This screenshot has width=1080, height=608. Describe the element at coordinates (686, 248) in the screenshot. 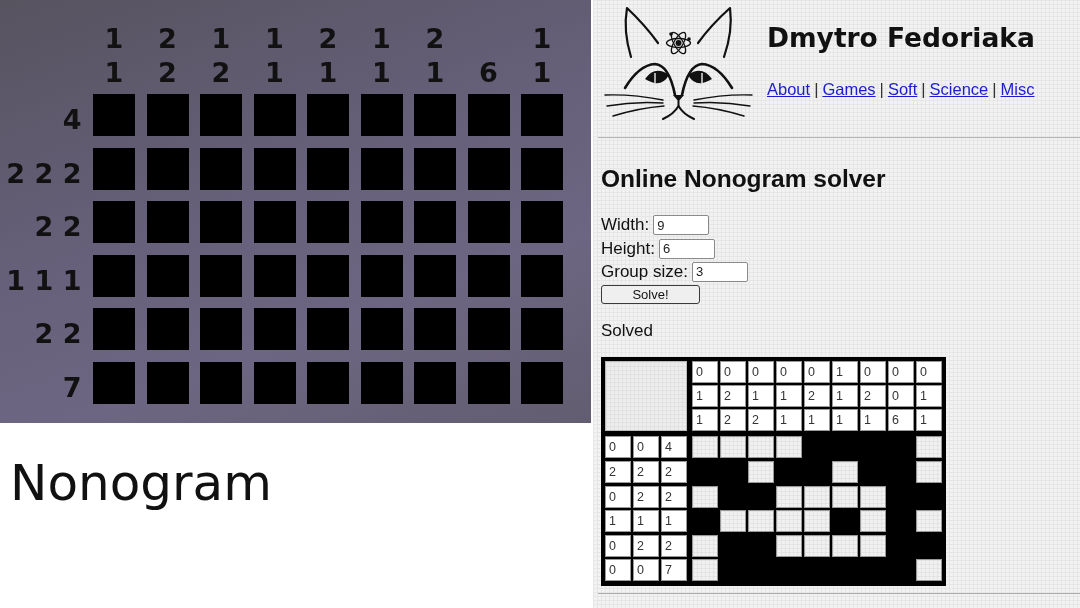

I see `number-field: 6` at that location.